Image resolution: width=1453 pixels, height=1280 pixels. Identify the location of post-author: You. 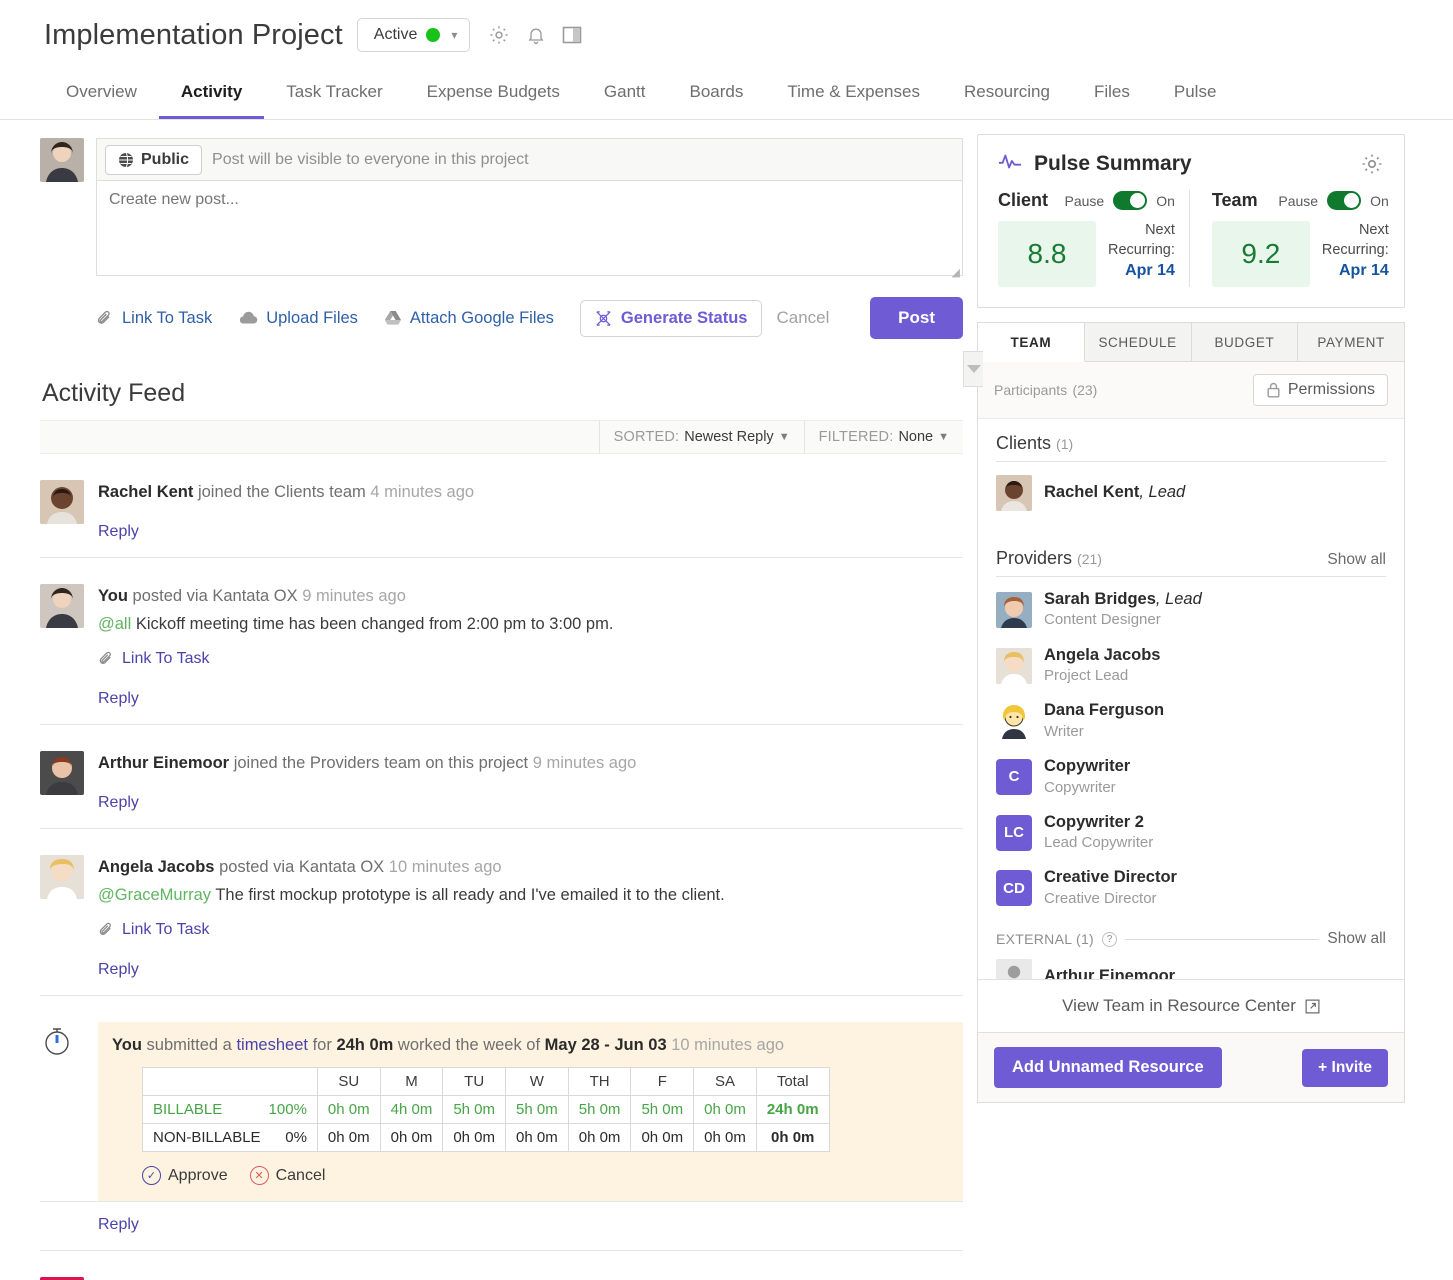
(113, 595).